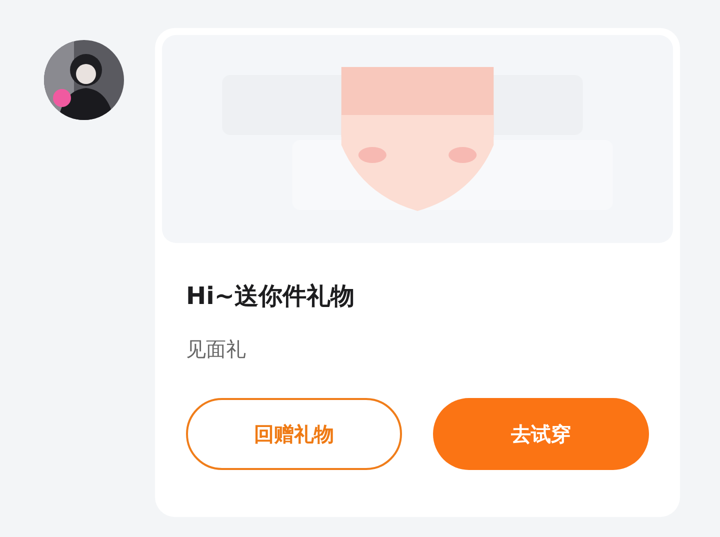 Image resolution: width=720 pixels, height=537 pixels. Describe the element at coordinates (294, 434) in the screenshot. I see `return-gift-button: 回赠礼物` at that location.